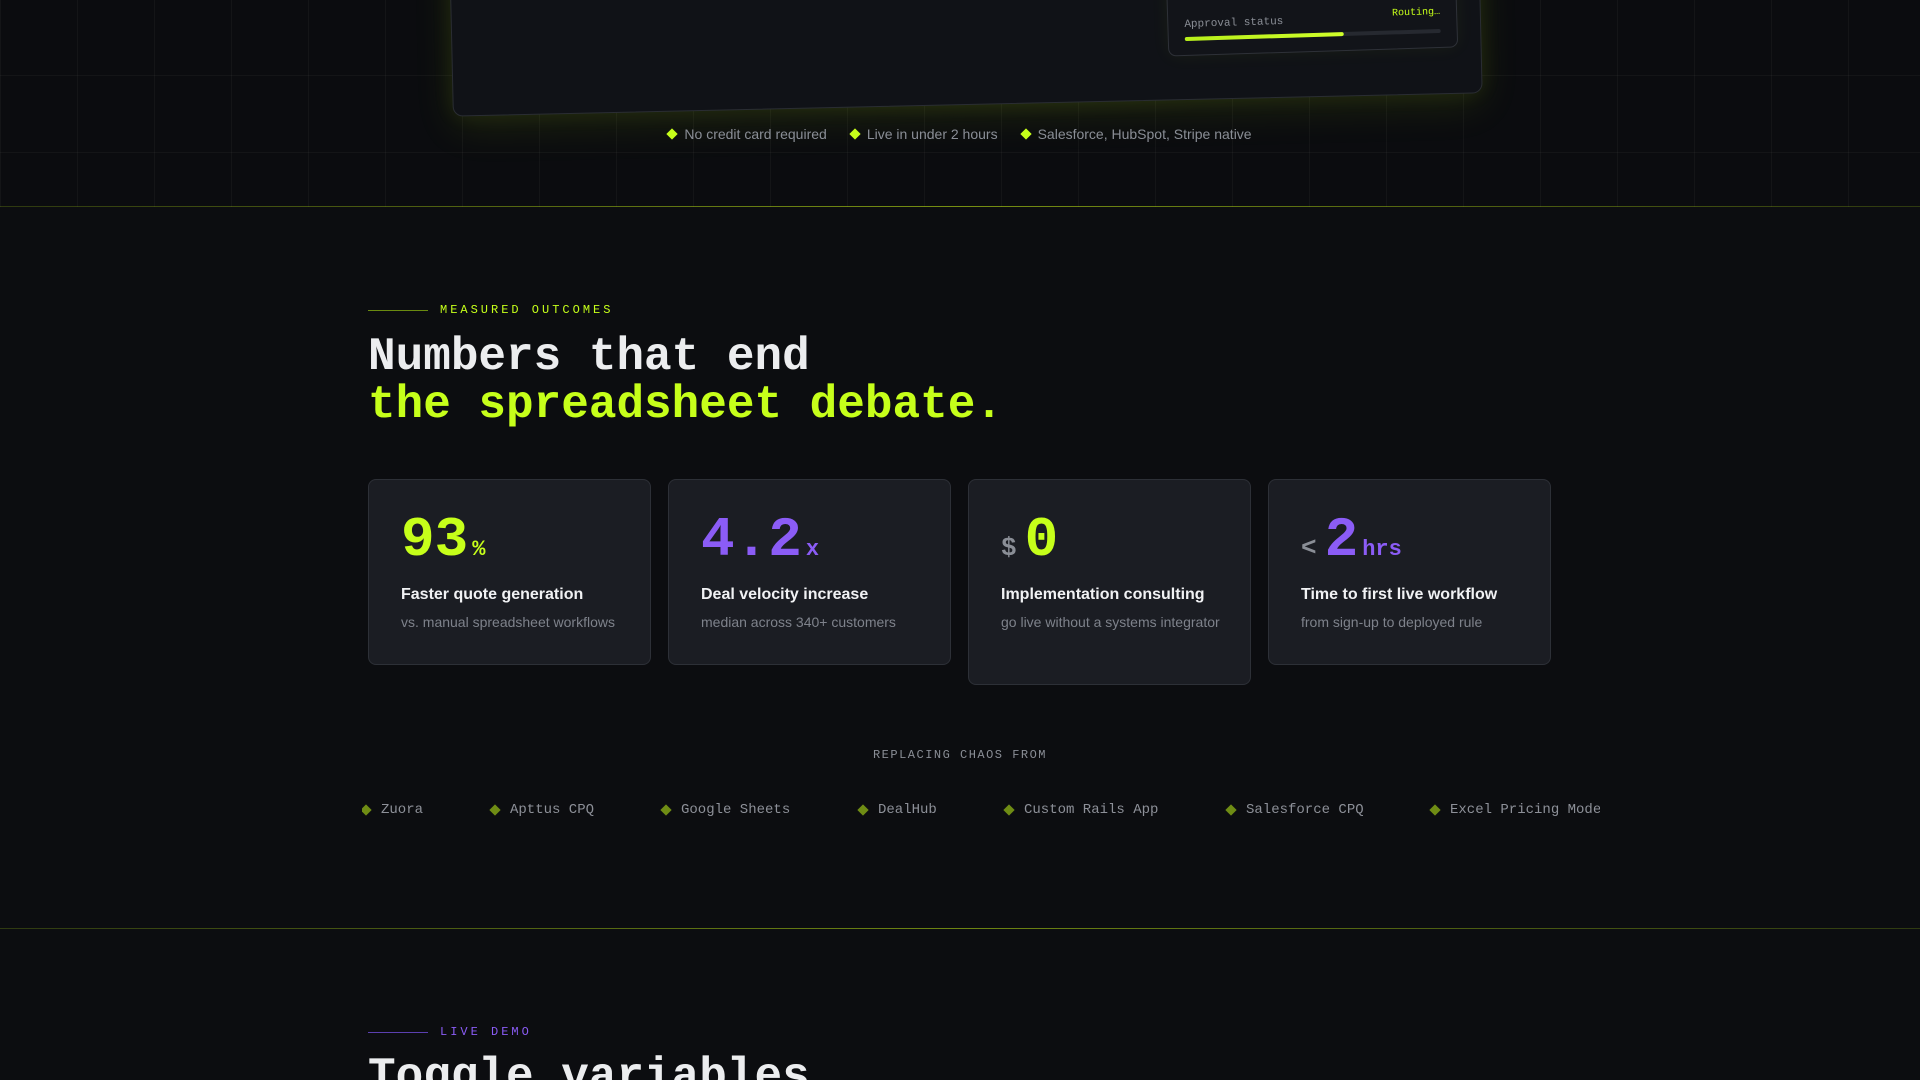  I want to click on approval-progress-fill, so click(1264, 37).